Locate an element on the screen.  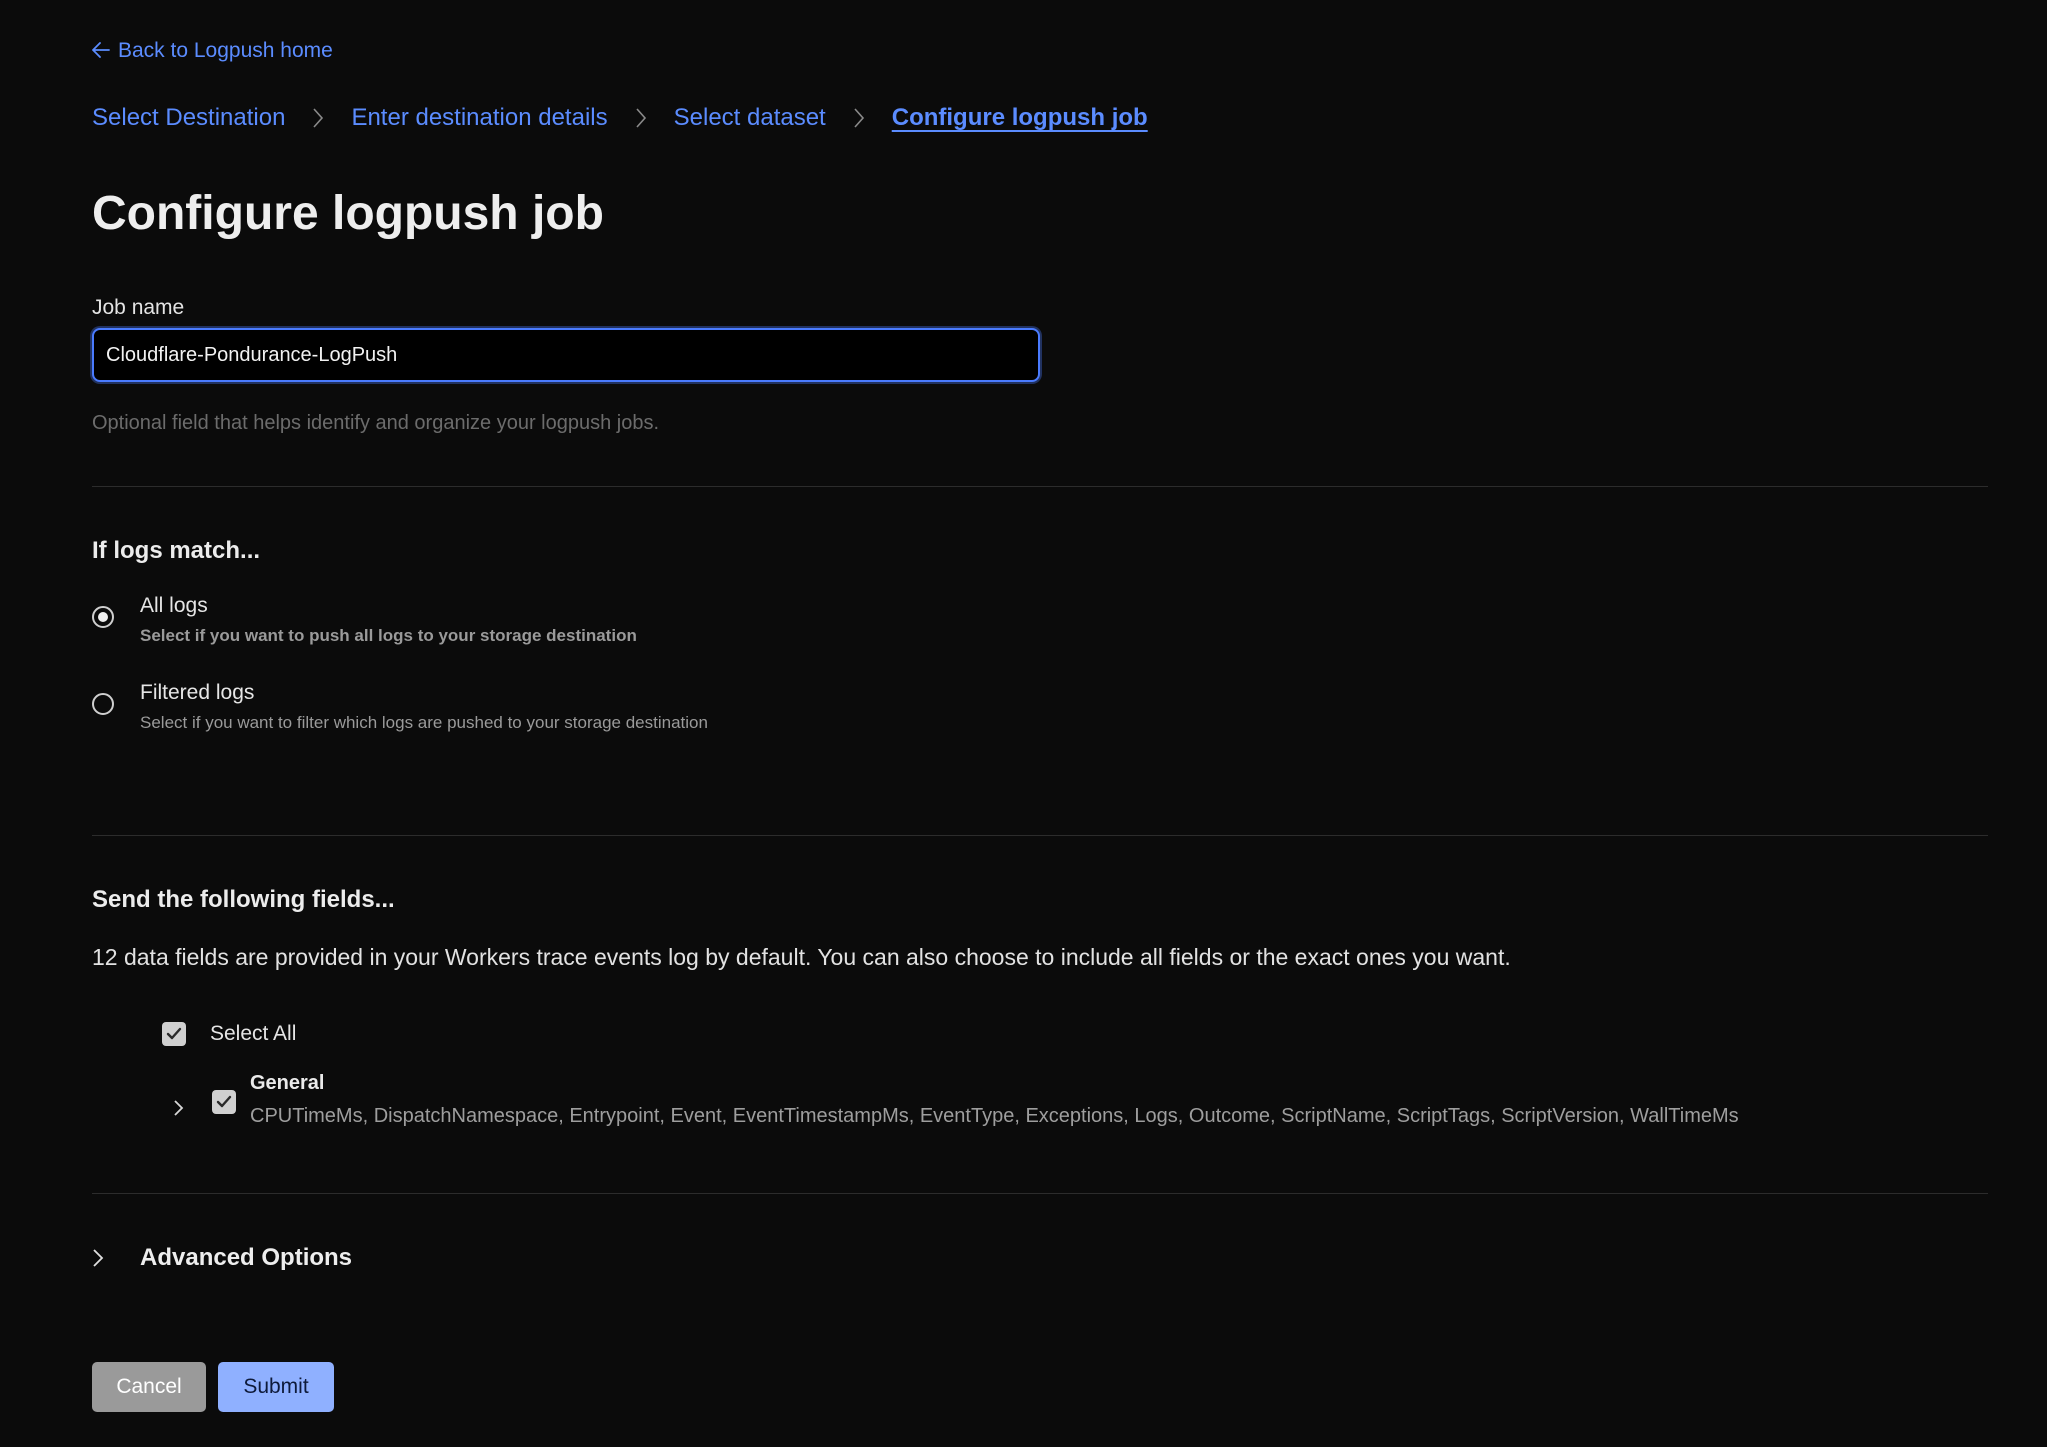
radio-title-filtered-logs: Filtered logs is located at coordinates (197, 692).